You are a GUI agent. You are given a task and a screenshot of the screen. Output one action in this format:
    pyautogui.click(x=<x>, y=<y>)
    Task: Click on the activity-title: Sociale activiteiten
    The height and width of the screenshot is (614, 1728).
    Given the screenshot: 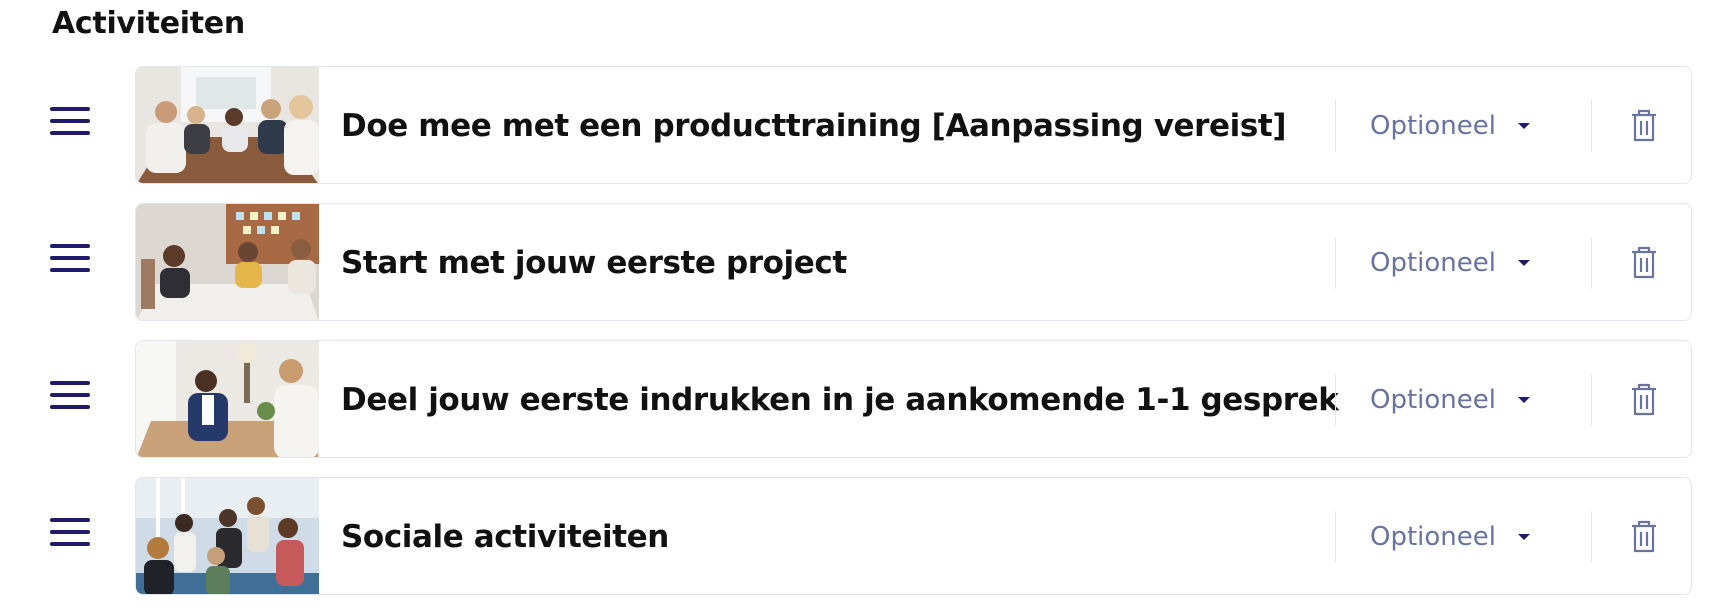 What is the action you would take?
    pyautogui.click(x=505, y=537)
    